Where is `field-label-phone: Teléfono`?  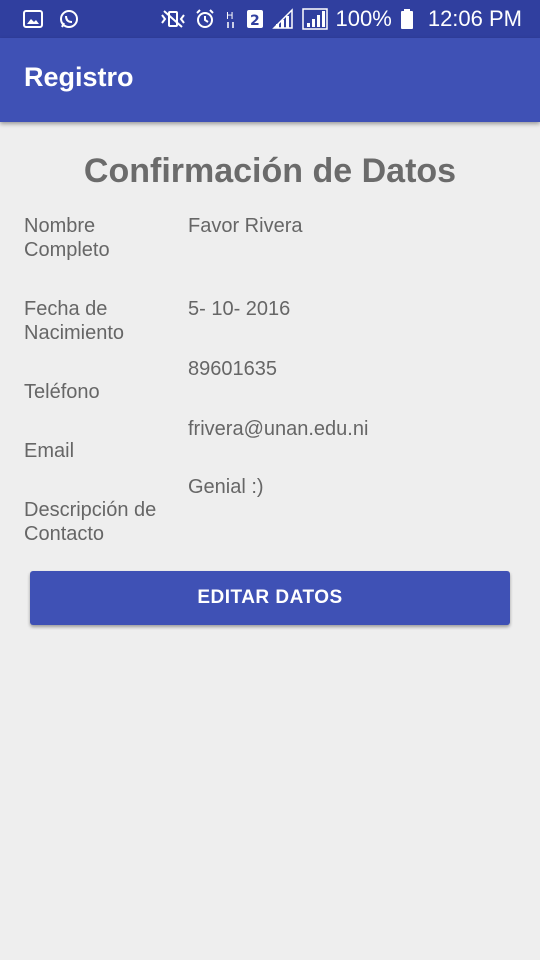 field-label-phone: Teléfono is located at coordinates (62, 392).